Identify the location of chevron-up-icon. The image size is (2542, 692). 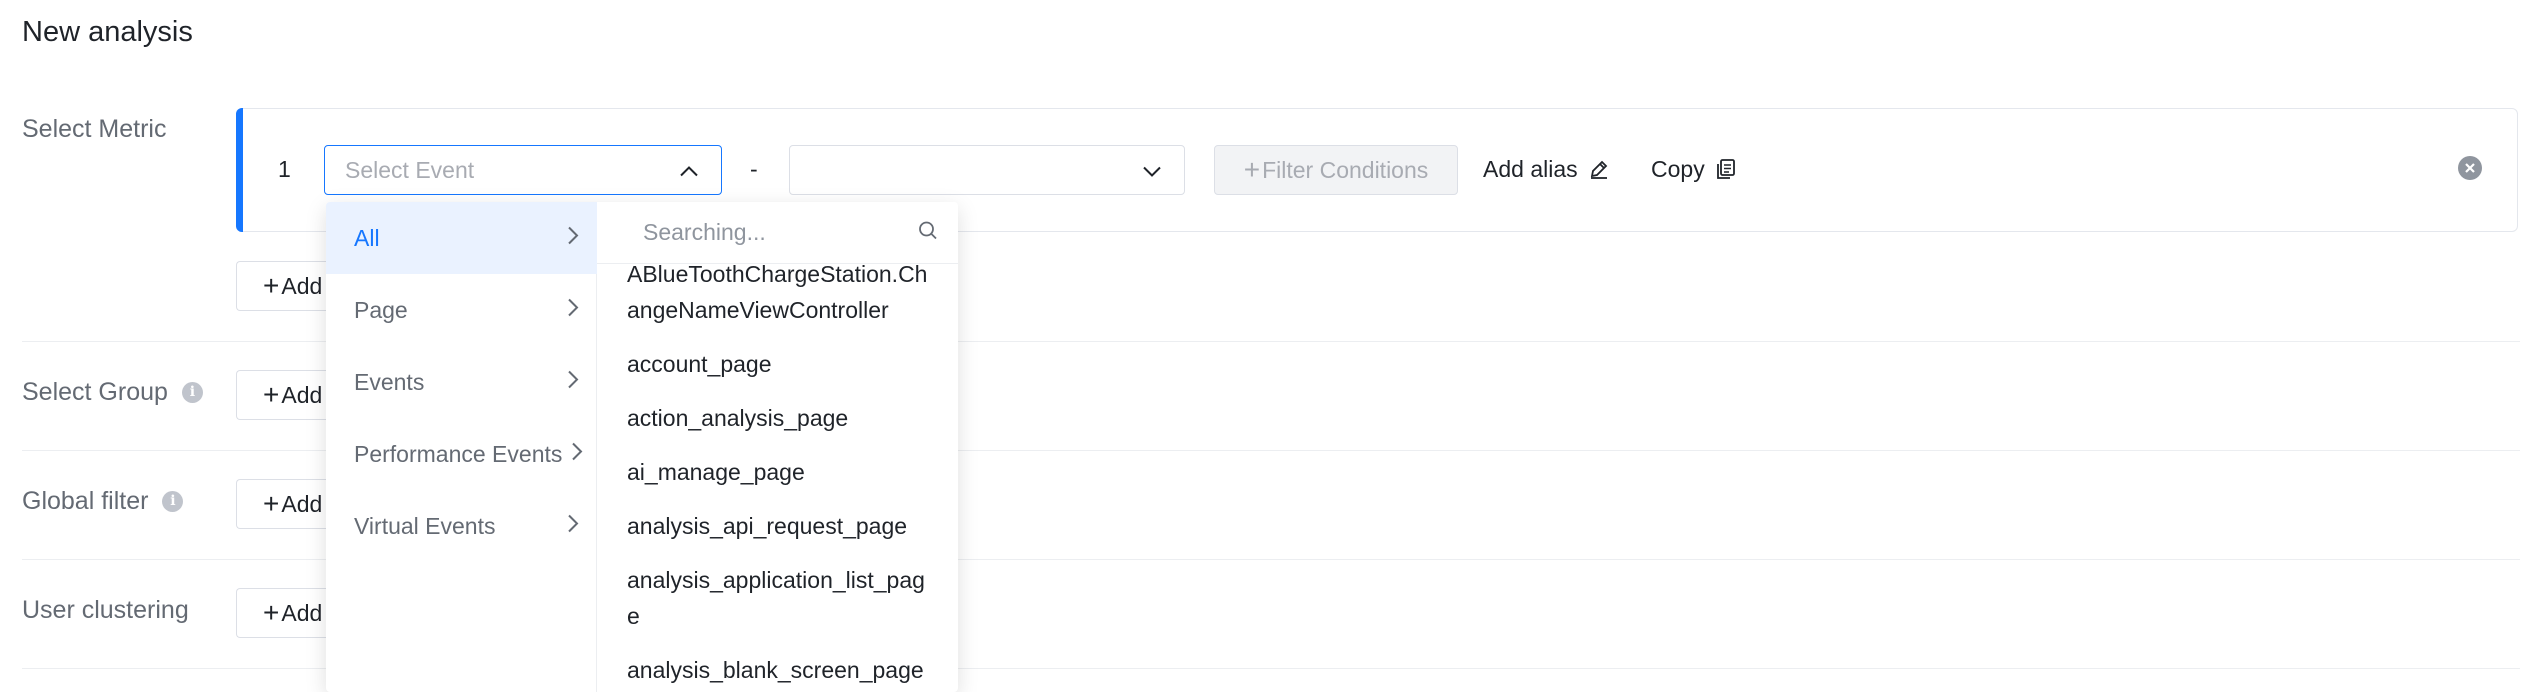
(689, 170).